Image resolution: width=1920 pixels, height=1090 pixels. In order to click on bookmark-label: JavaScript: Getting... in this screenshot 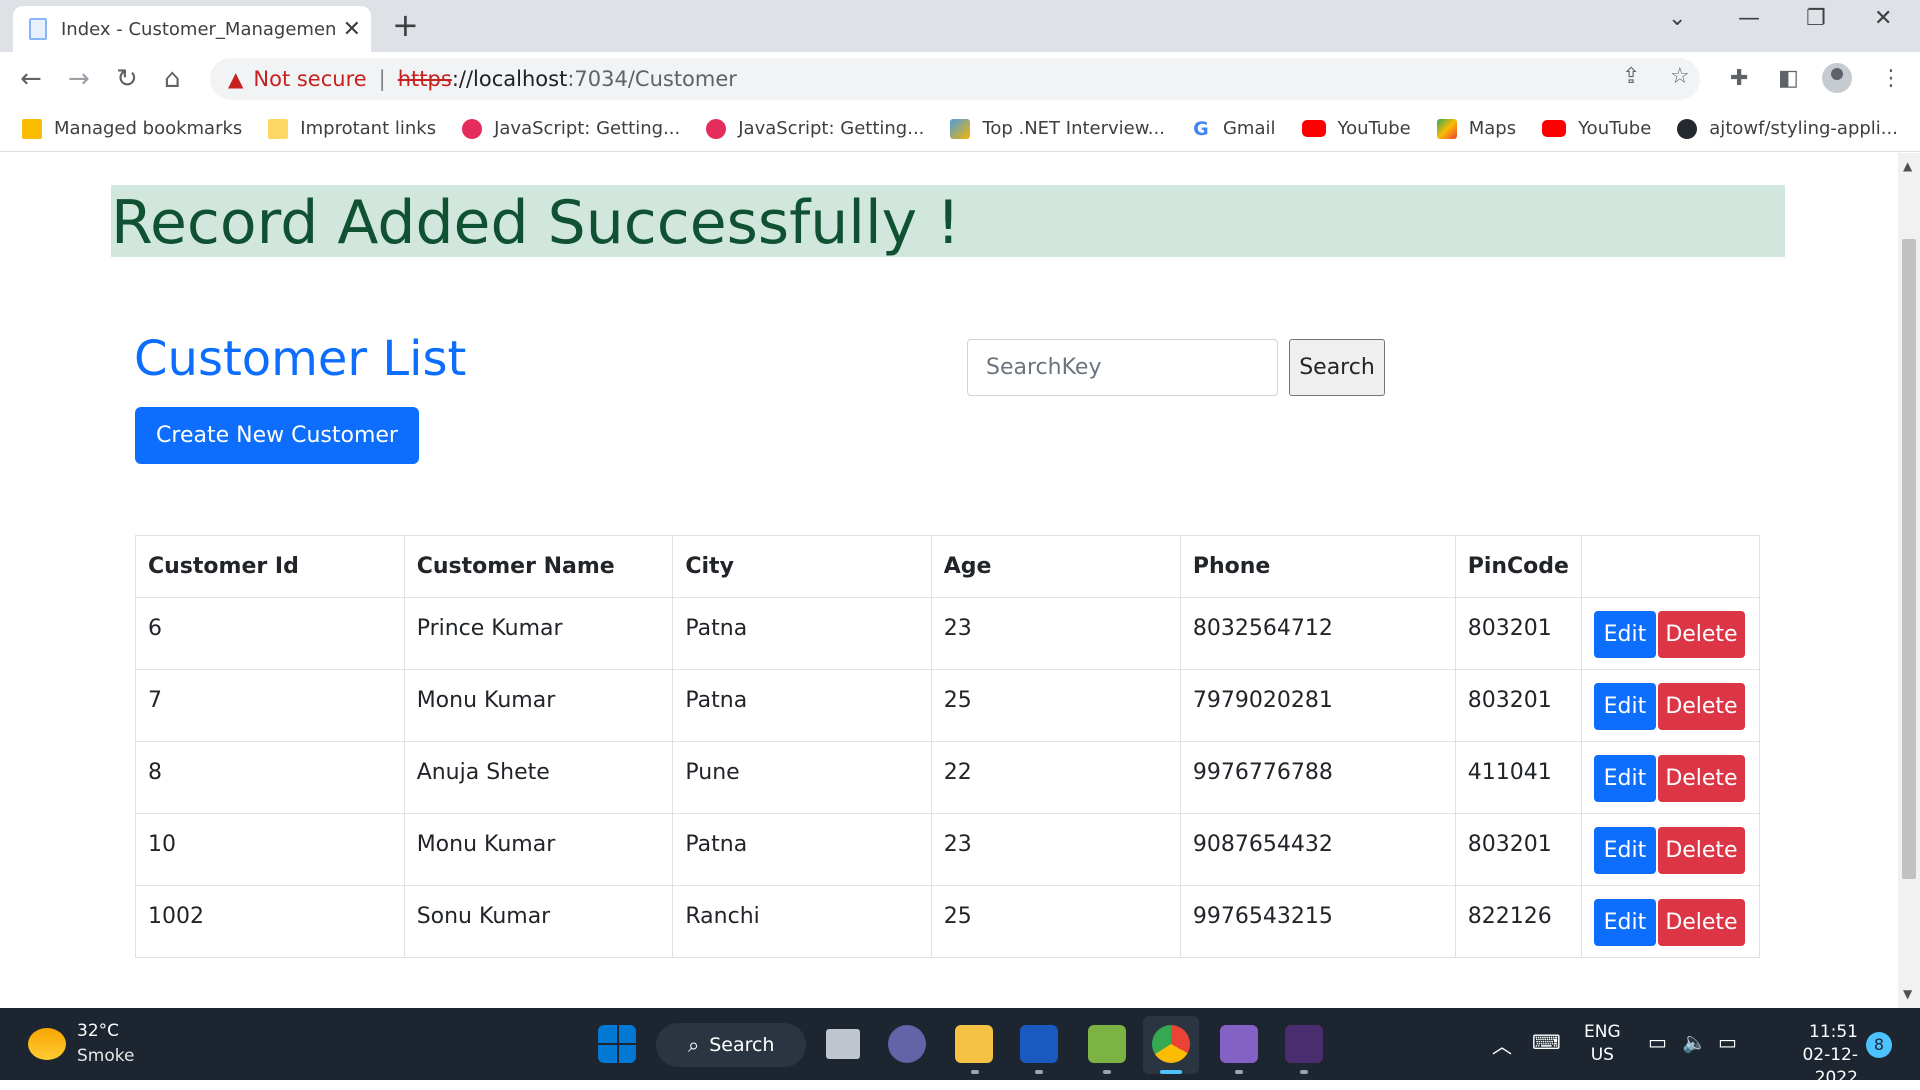, I will do `click(831, 128)`.